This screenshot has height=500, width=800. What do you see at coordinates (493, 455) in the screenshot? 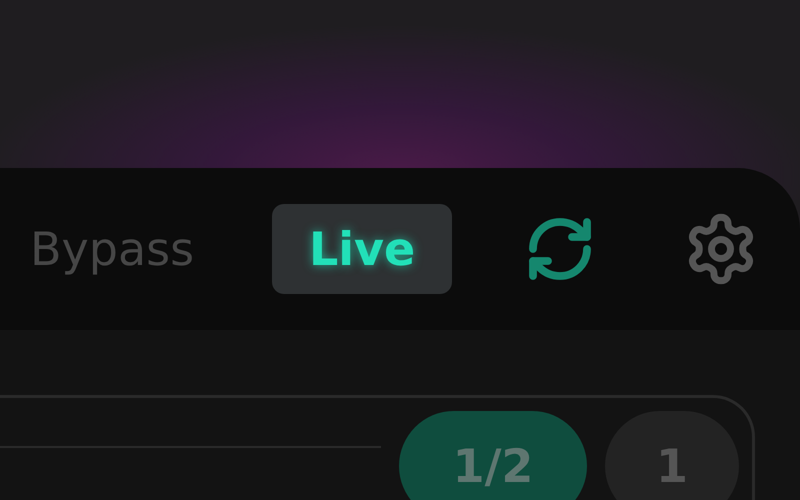
I see `rate-button: 1/2` at bounding box center [493, 455].